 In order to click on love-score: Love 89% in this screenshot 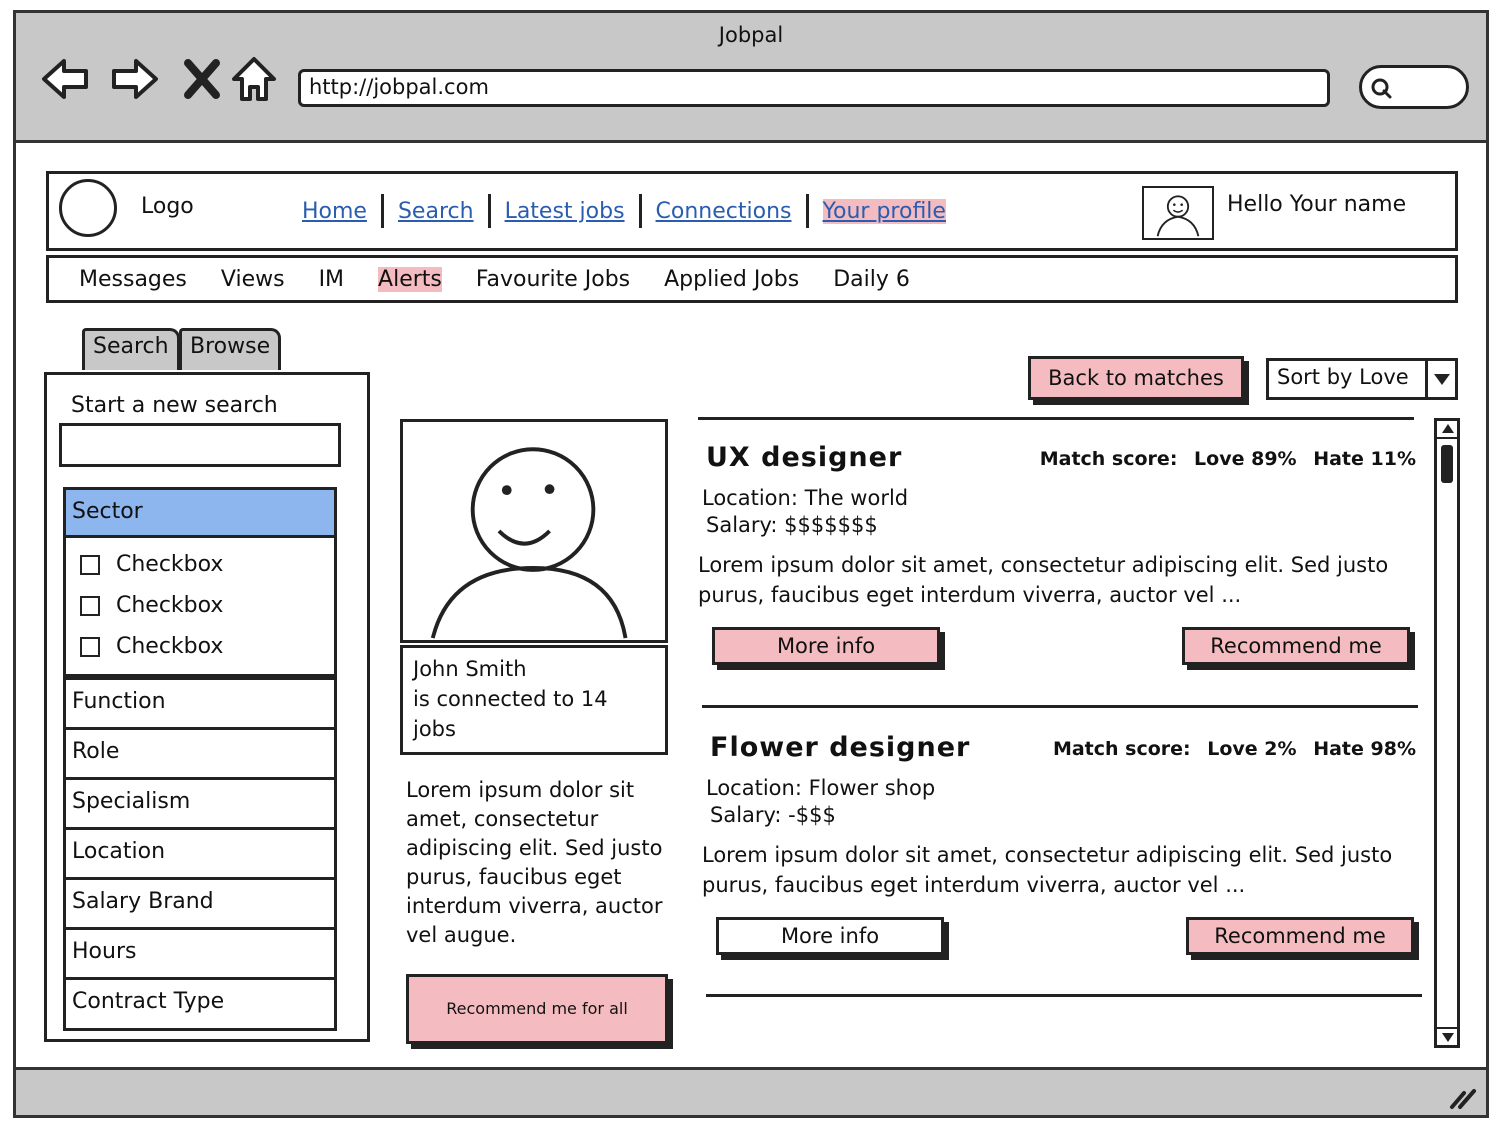, I will do `click(1245, 459)`.